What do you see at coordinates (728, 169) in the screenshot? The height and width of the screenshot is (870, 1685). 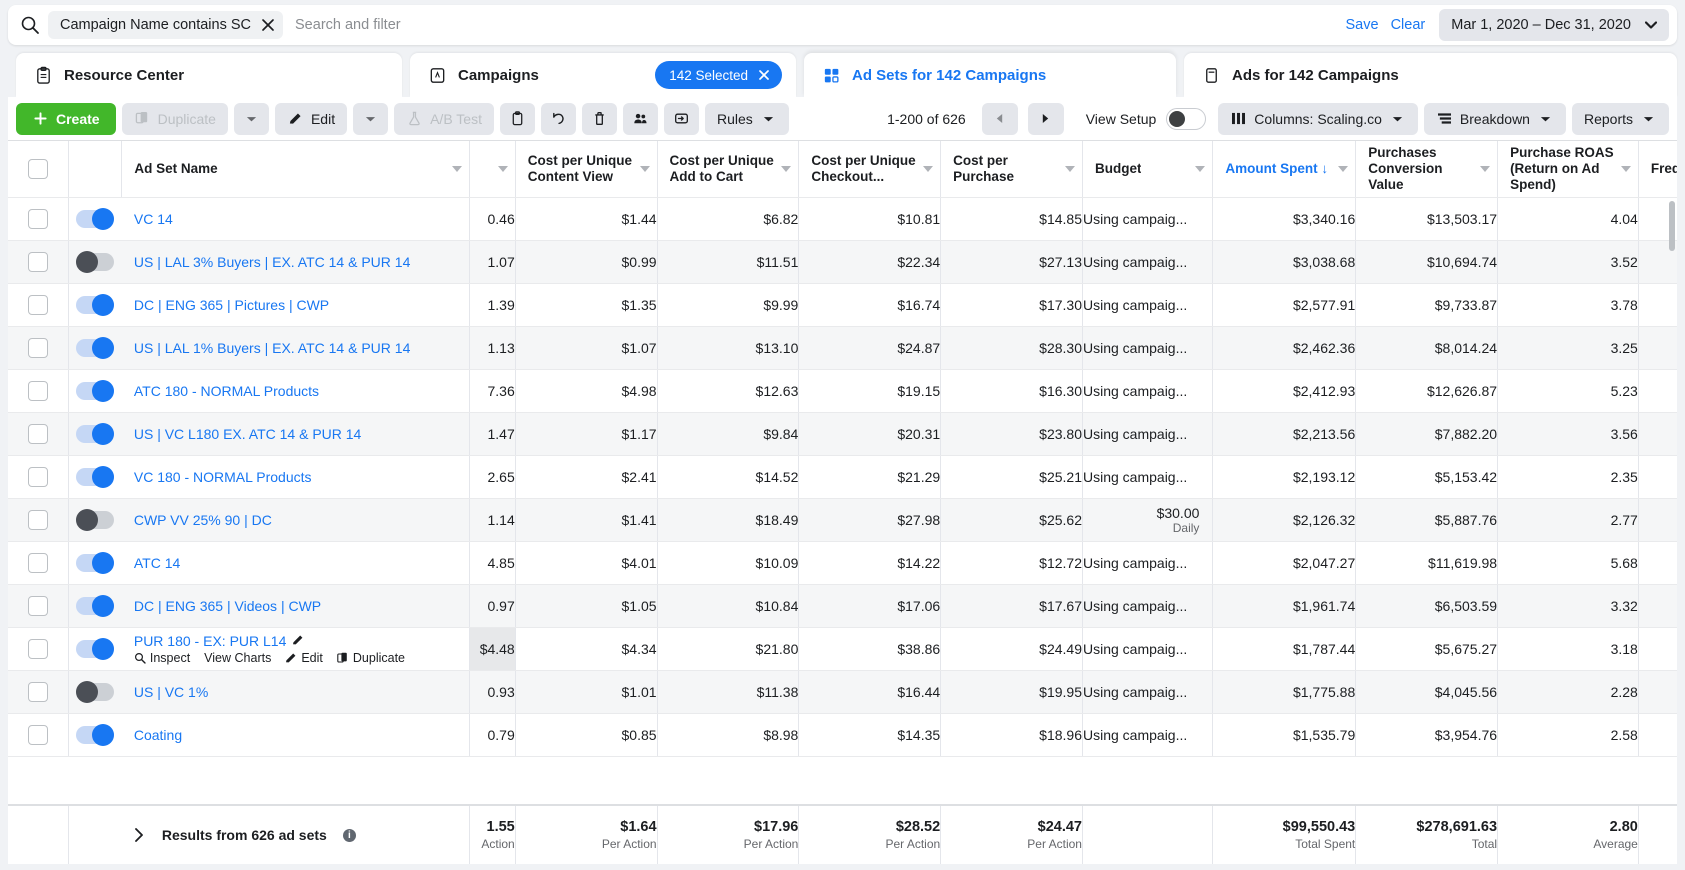 I see `col-cost-per-unique-add-to-cart: Cost per Unique Add to Cart` at bounding box center [728, 169].